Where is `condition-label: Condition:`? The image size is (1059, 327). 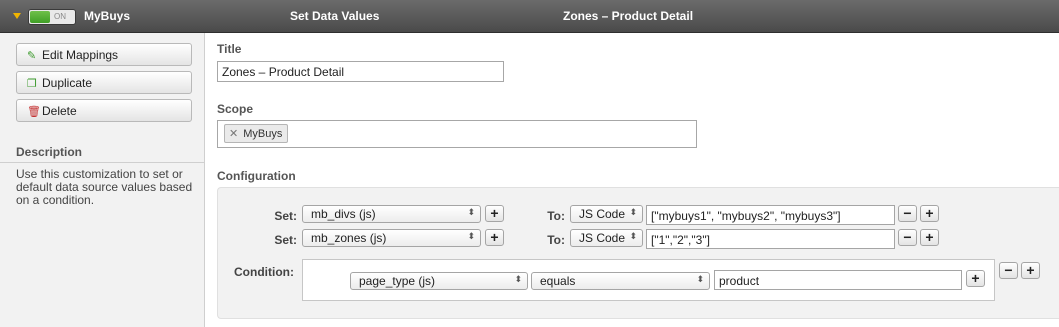
condition-label: Condition: is located at coordinates (264, 272).